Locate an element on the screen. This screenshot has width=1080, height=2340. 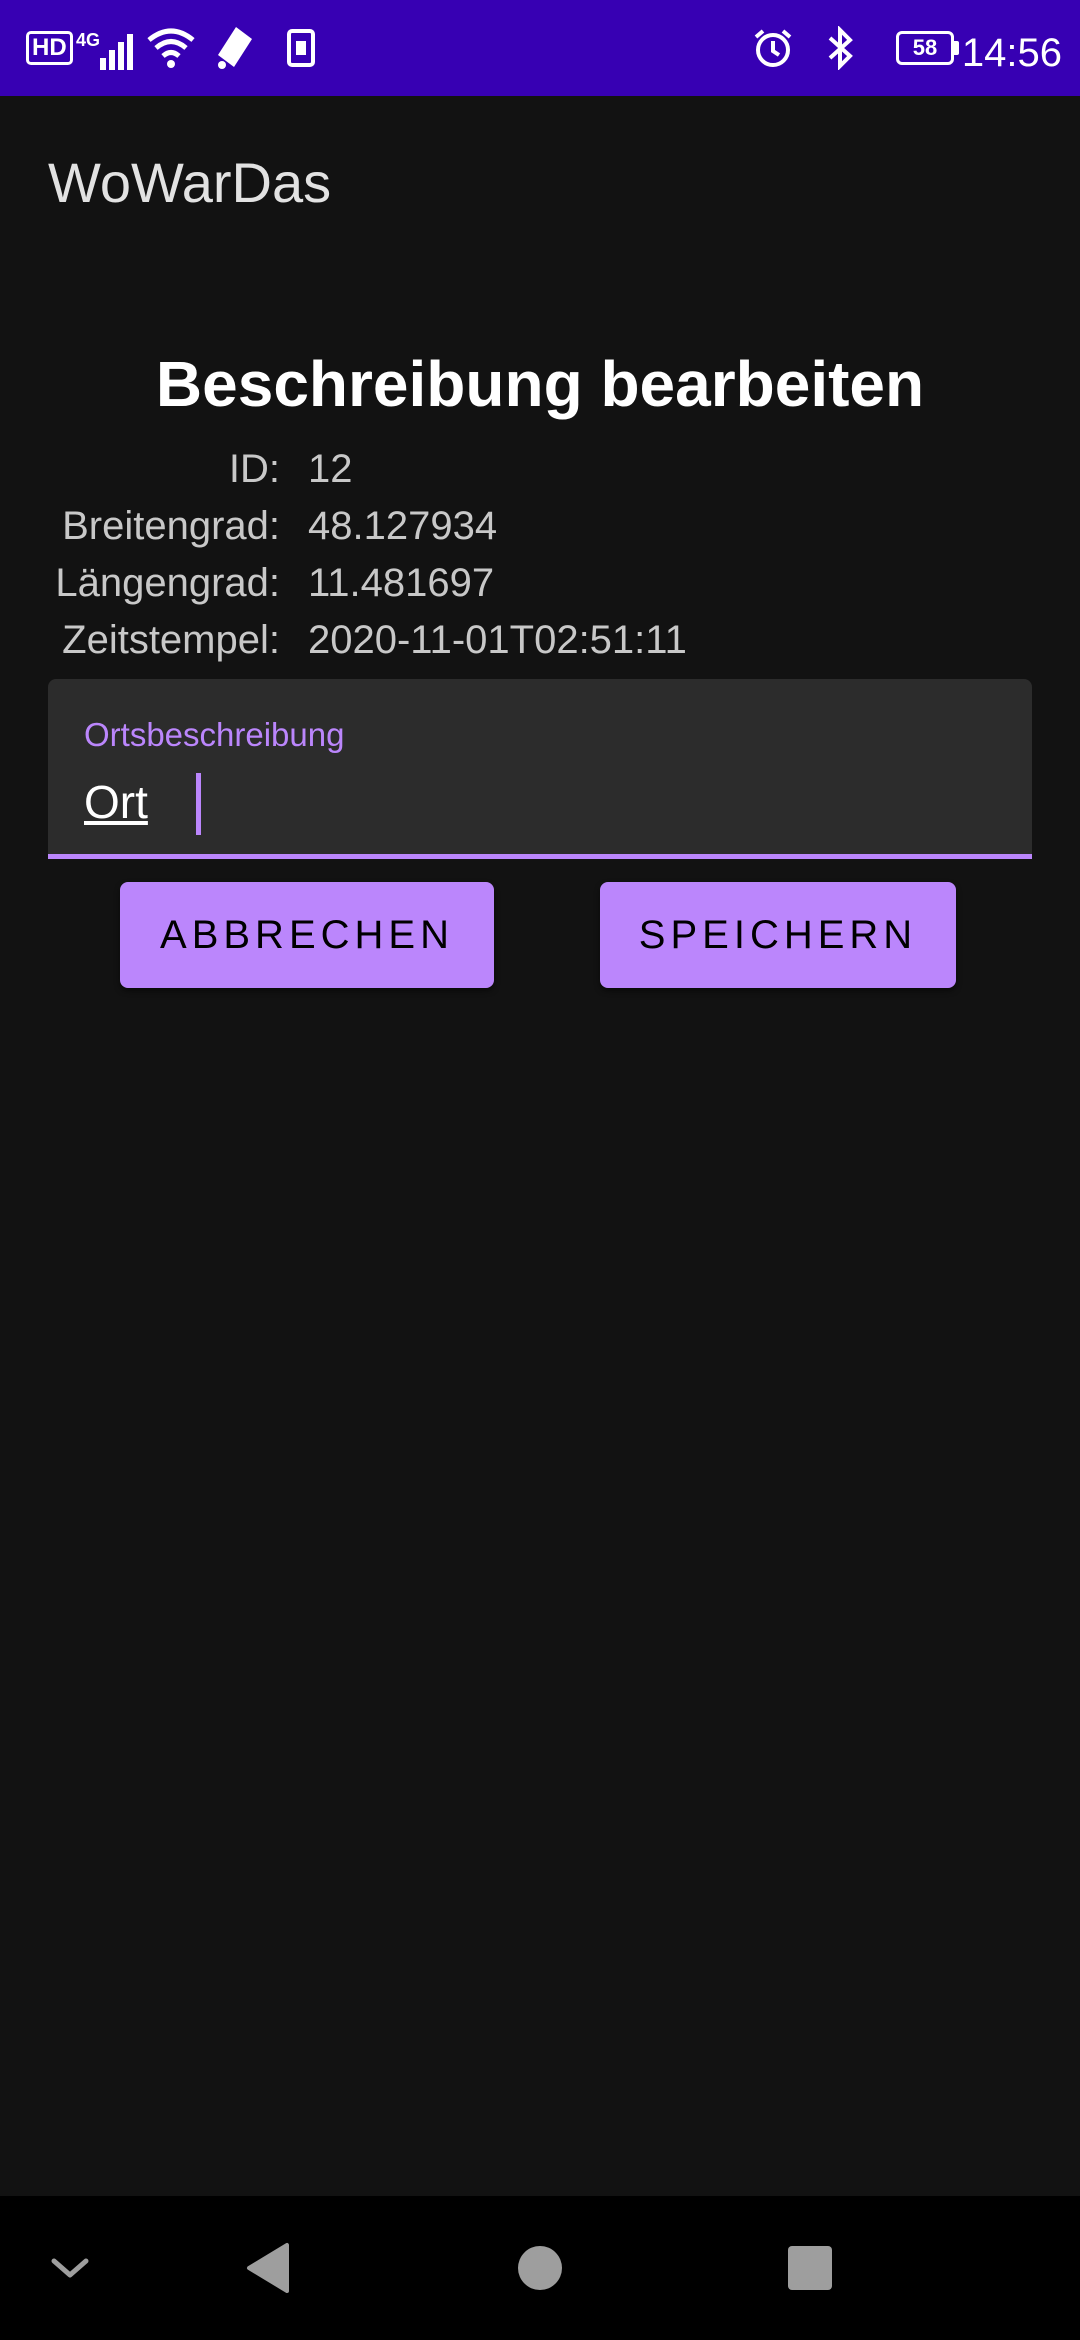
id-label: ID: is located at coordinates (254, 469).